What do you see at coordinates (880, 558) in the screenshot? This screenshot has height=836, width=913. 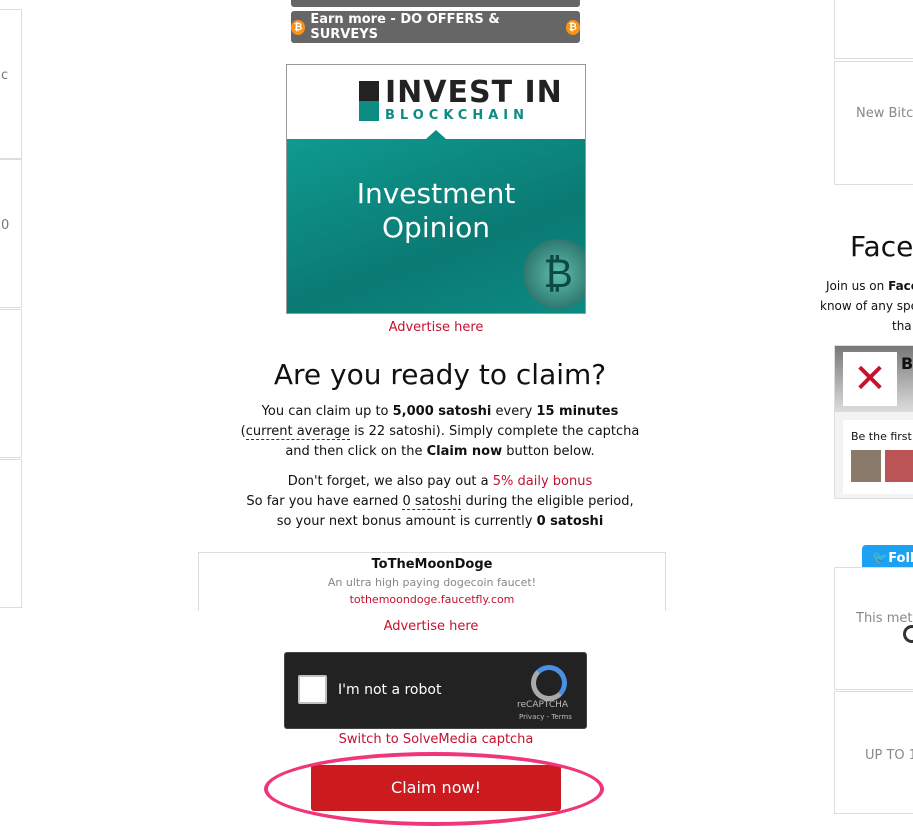 I see `twitter-bird-icon: 🐦` at bounding box center [880, 558].